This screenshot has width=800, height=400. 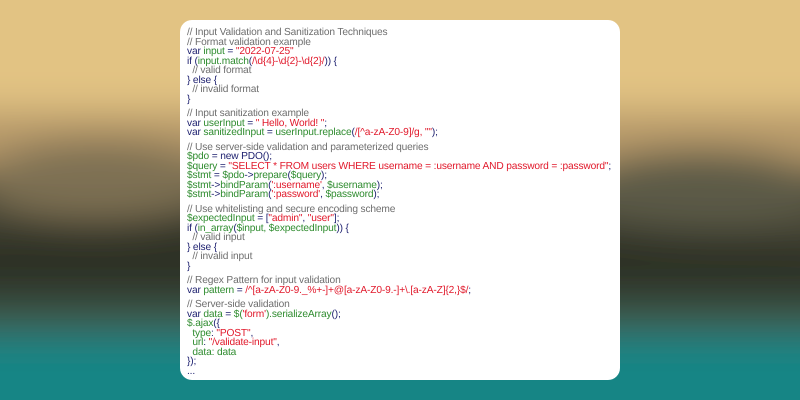 What do you see at coordinates (249, 42) in the screenshot?
I see `code-line: // Format validation example` at bounding box center [249, 42].